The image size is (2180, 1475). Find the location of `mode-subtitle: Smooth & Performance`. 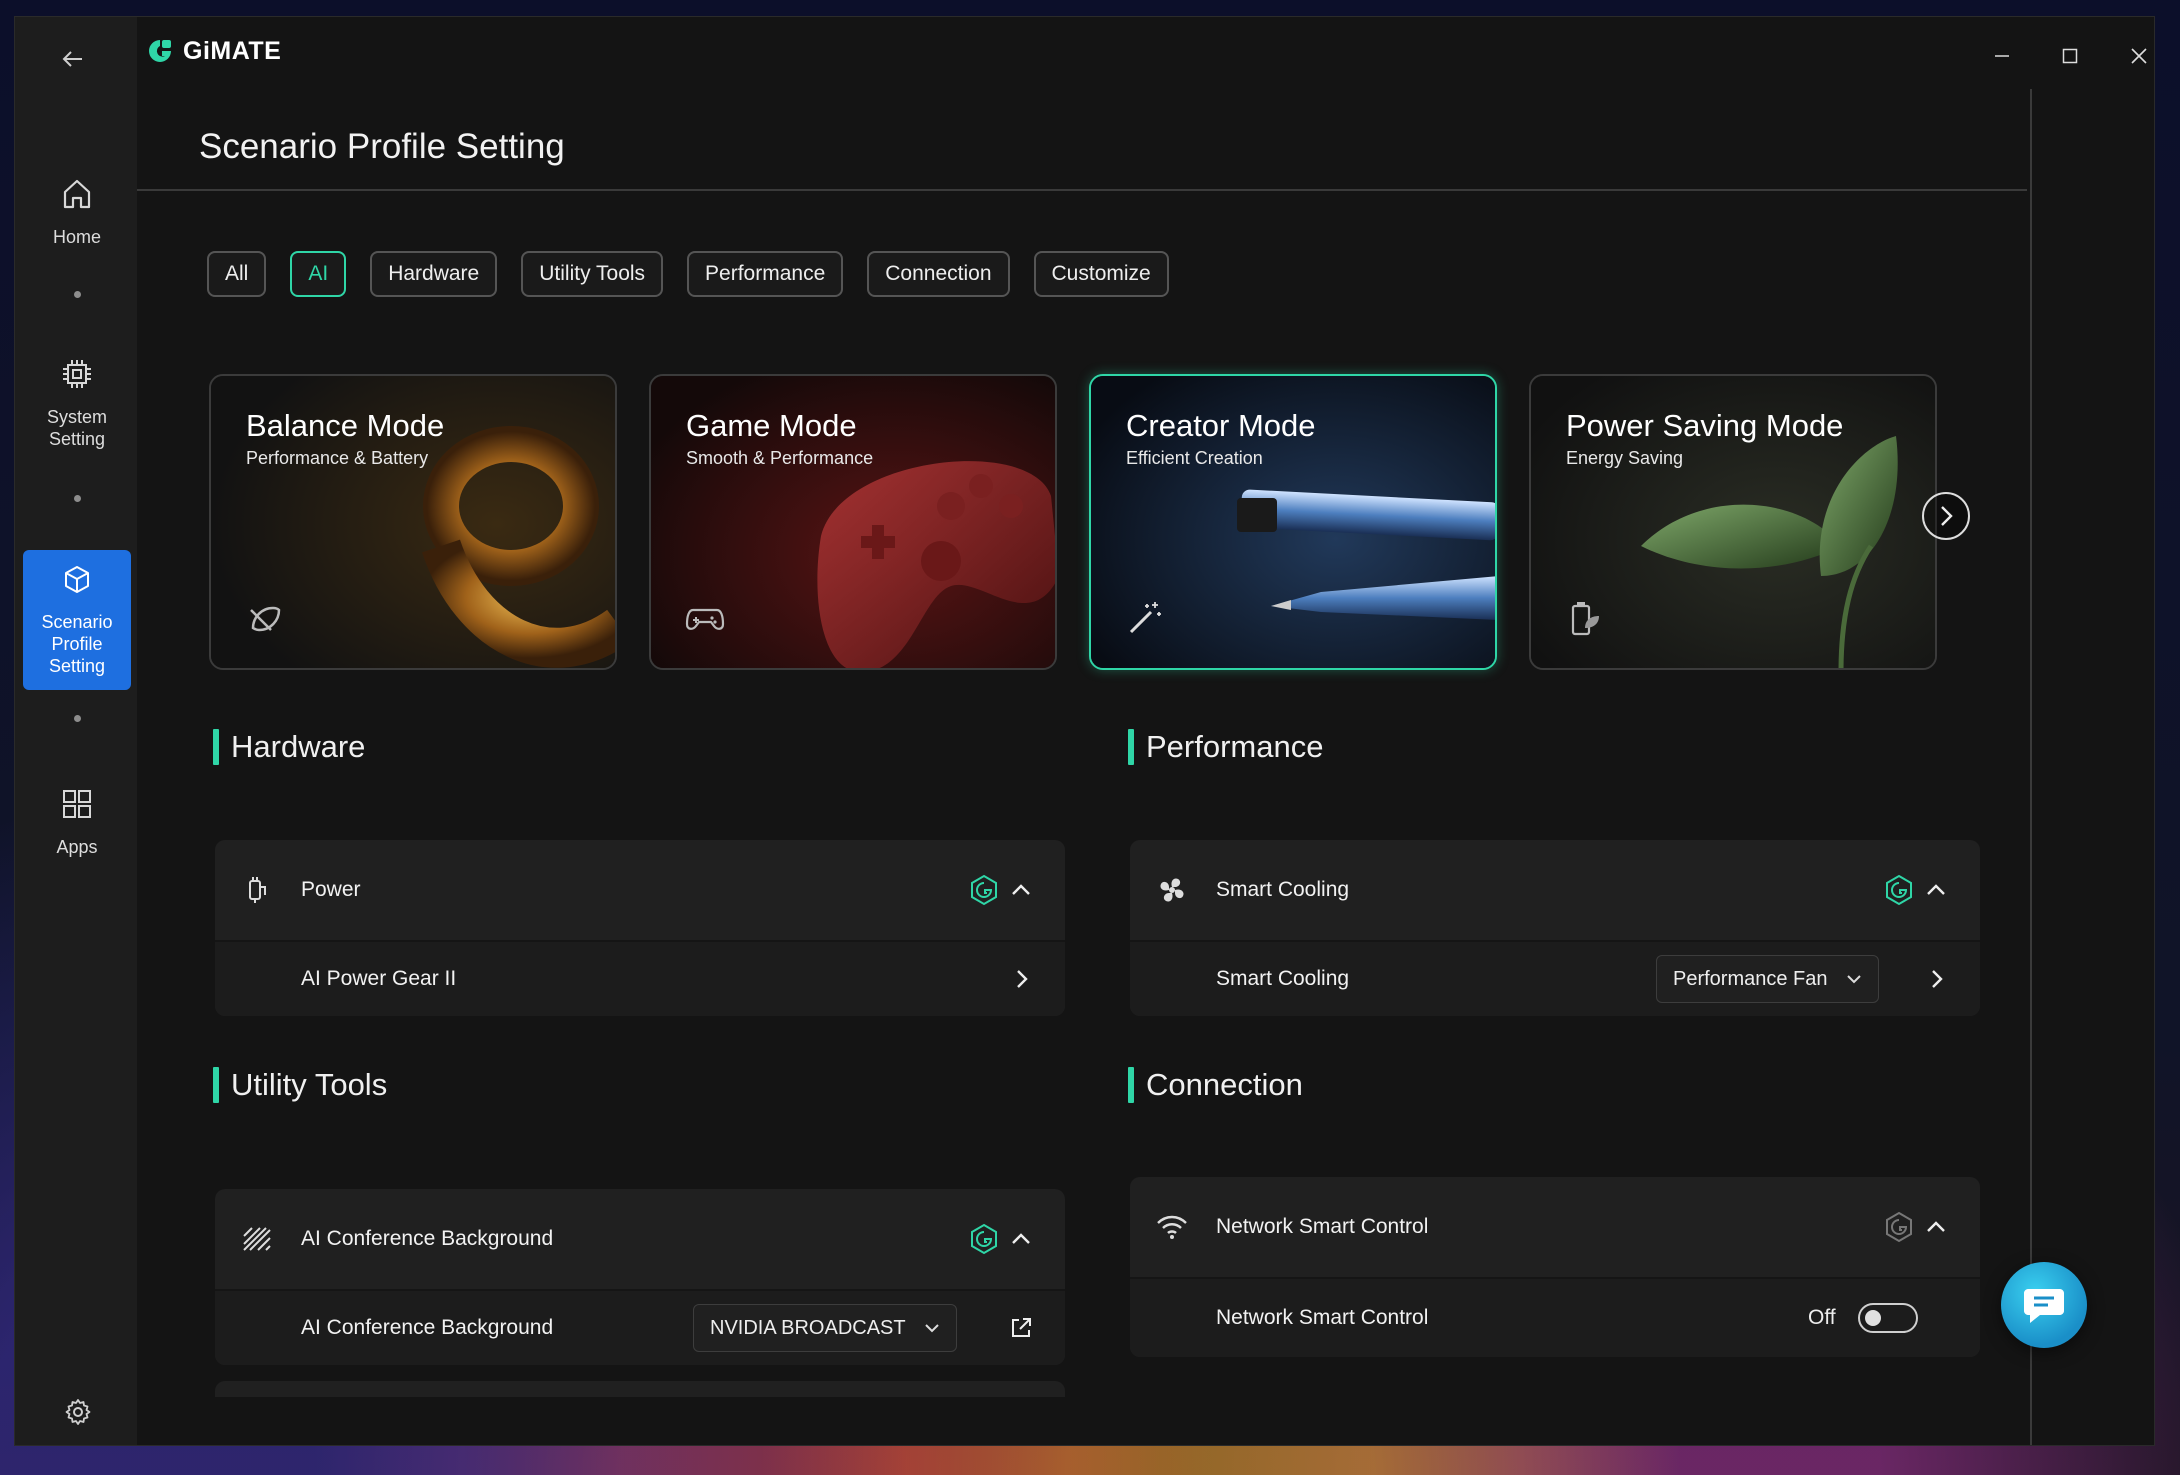

mode-subtitle: Smooth & Performance is located at coordinates (780, 458).